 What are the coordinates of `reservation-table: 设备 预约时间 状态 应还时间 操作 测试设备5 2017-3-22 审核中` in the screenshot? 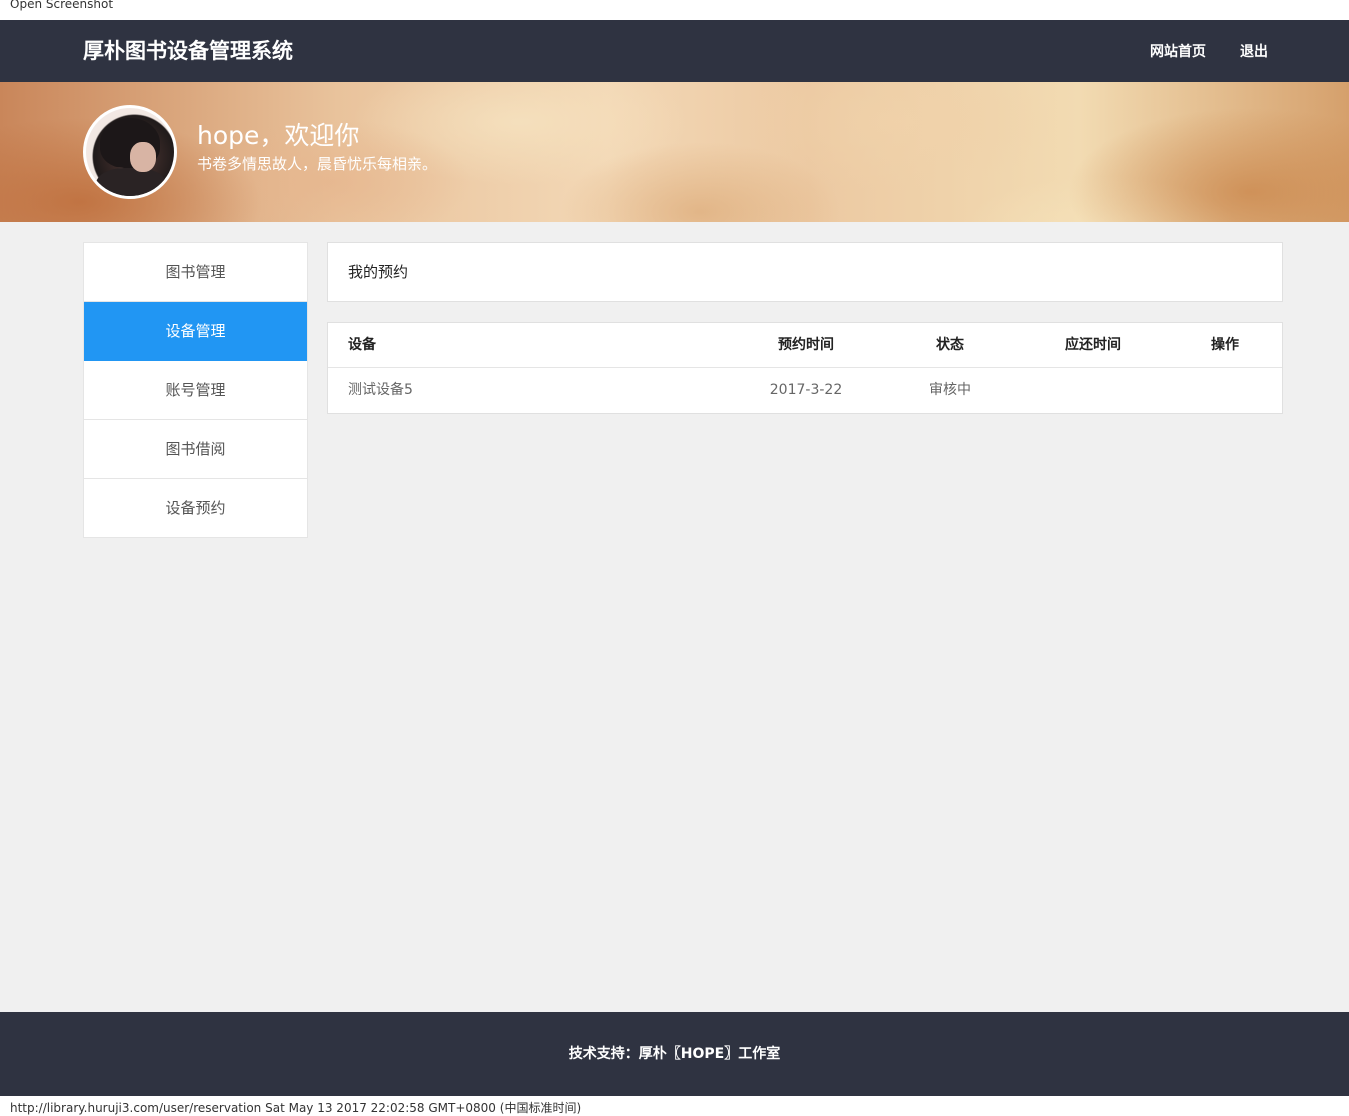 It's located at (805, 368).